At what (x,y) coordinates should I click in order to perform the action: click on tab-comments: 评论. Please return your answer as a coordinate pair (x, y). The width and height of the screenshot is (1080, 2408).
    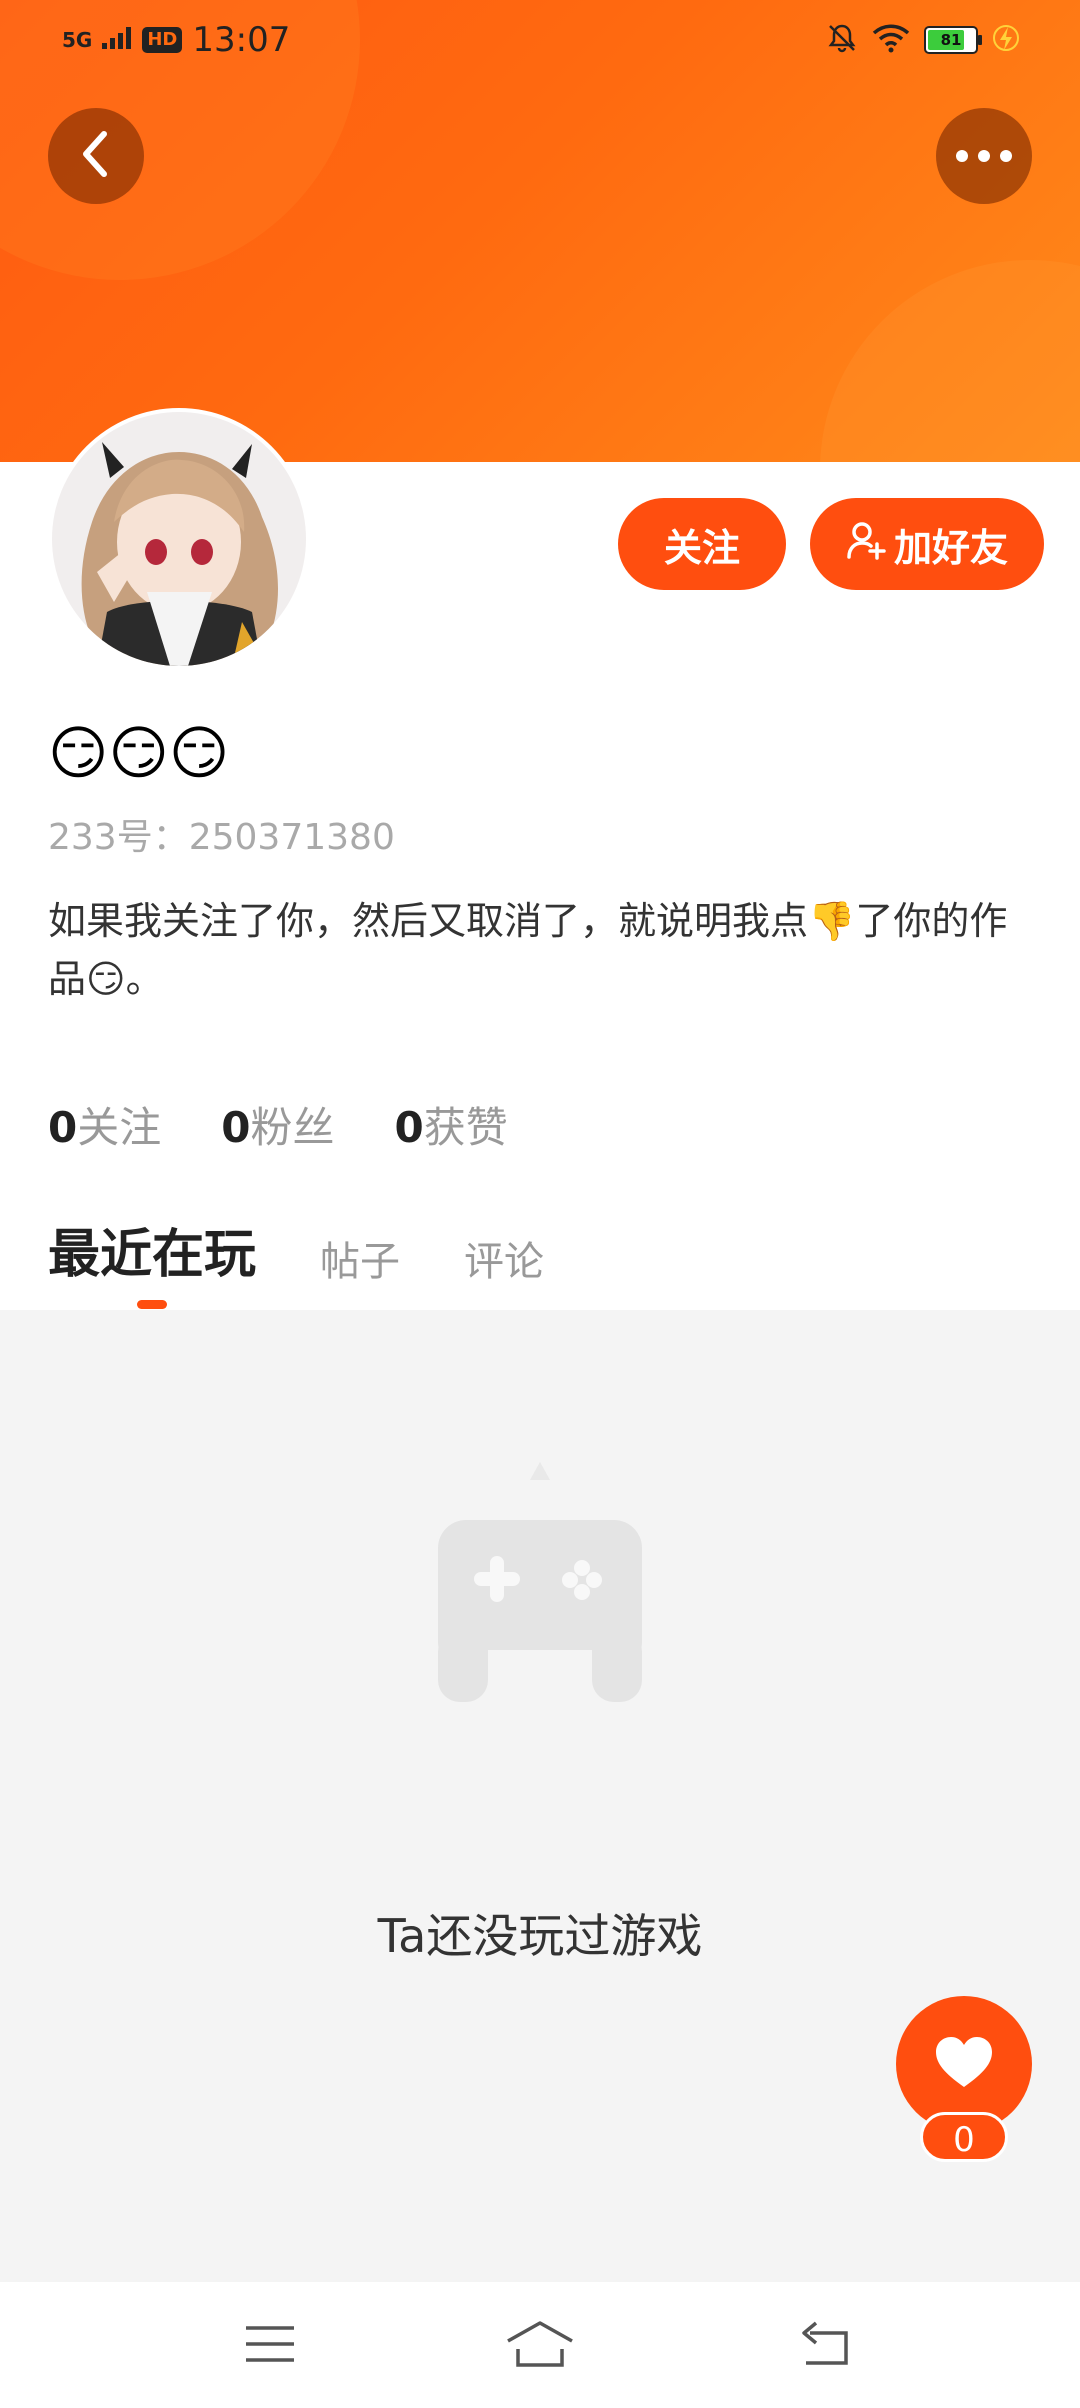
    Looking at the image, I should click on (504, 1258).